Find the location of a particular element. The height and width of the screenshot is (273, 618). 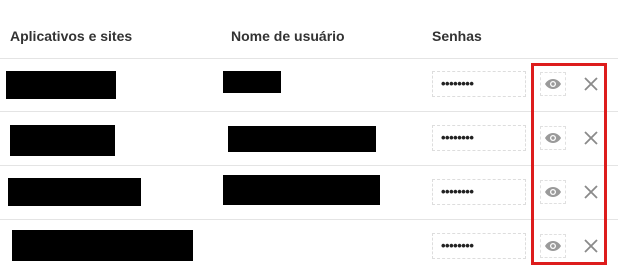

header-passwords: Senhas is located at coordinates (457, 36).